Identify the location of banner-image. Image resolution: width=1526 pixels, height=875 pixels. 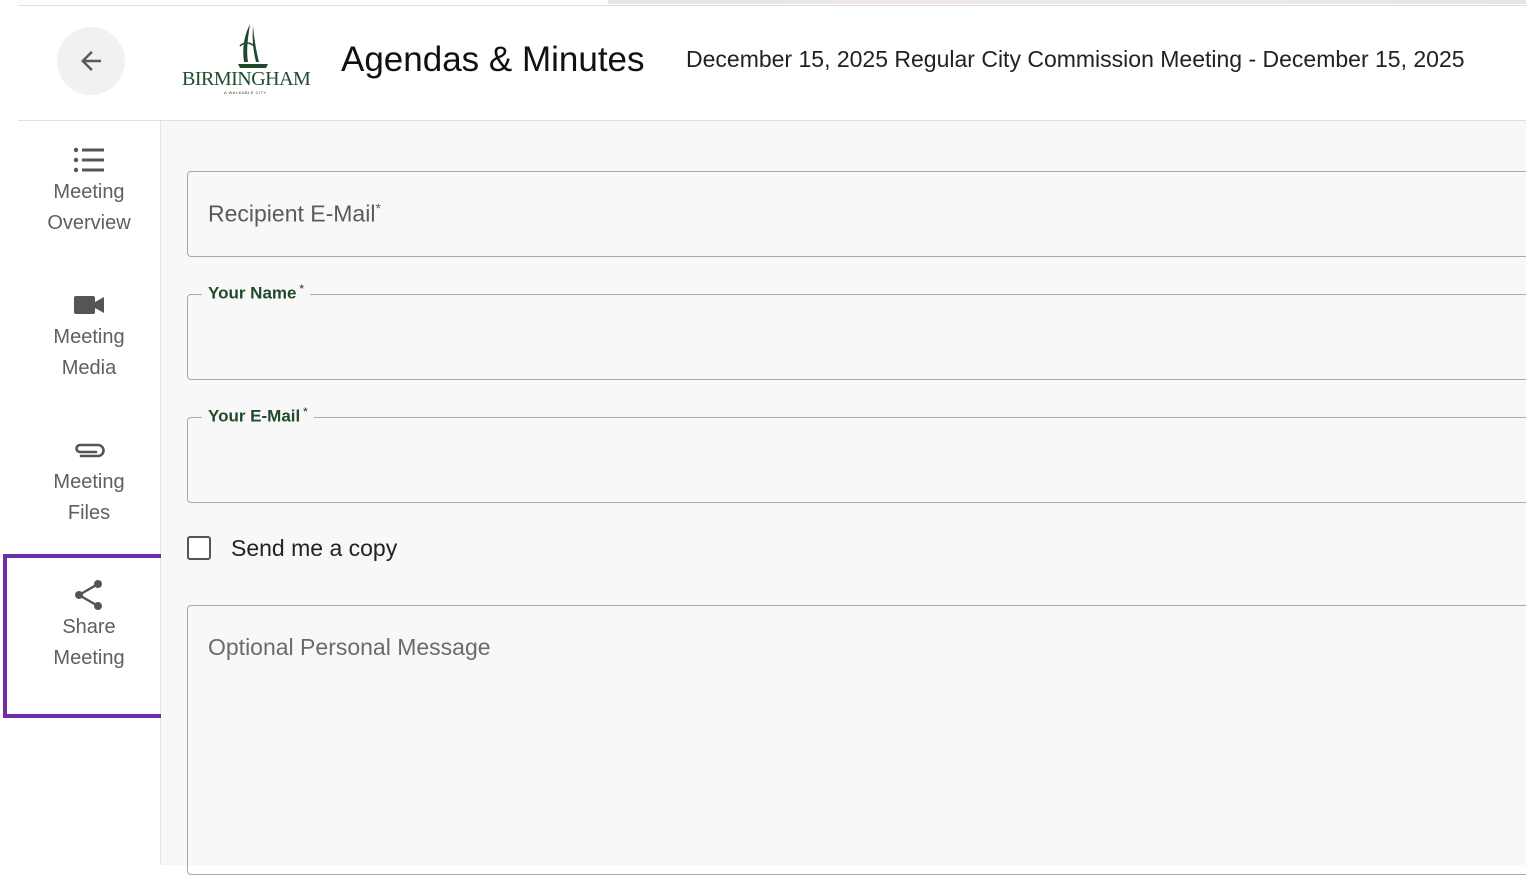
(1067, 2).